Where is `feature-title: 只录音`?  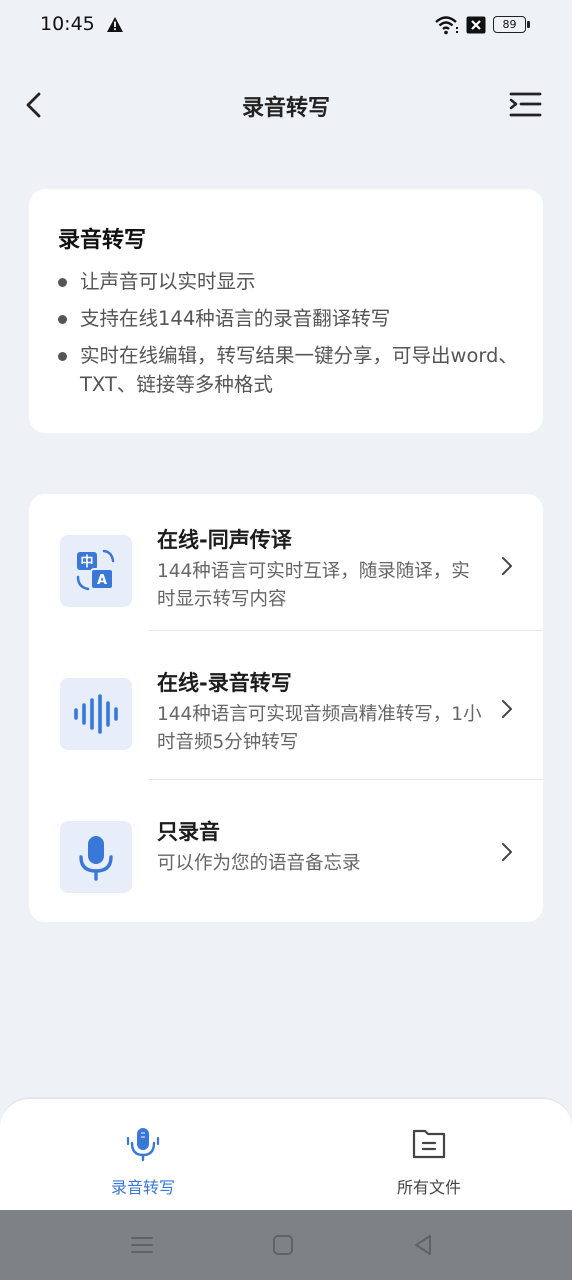 feature-title: 只录音 is located at coordinates (188, 832).